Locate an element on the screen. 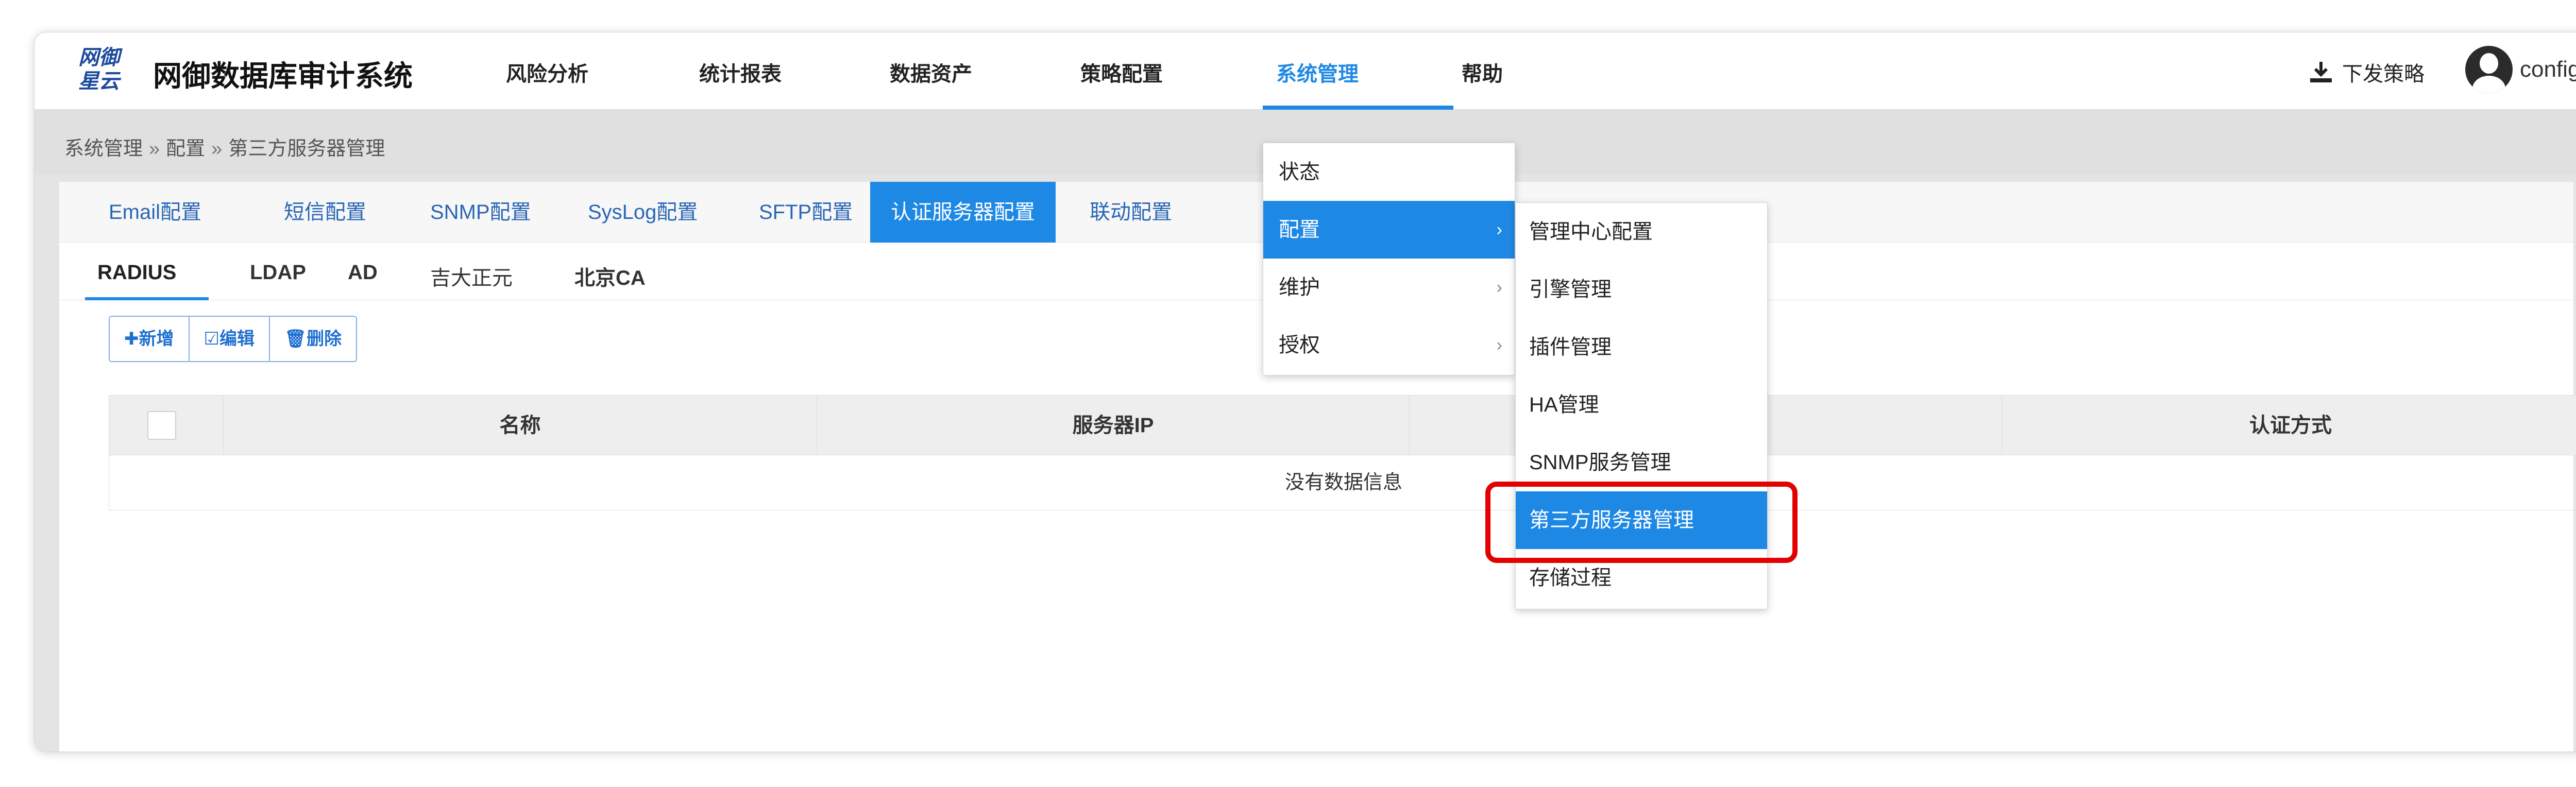 Image resolution: width=2576 pixels, height=787 pixels. menu-item-label: 状态 is located at coordinates (1299, 172).